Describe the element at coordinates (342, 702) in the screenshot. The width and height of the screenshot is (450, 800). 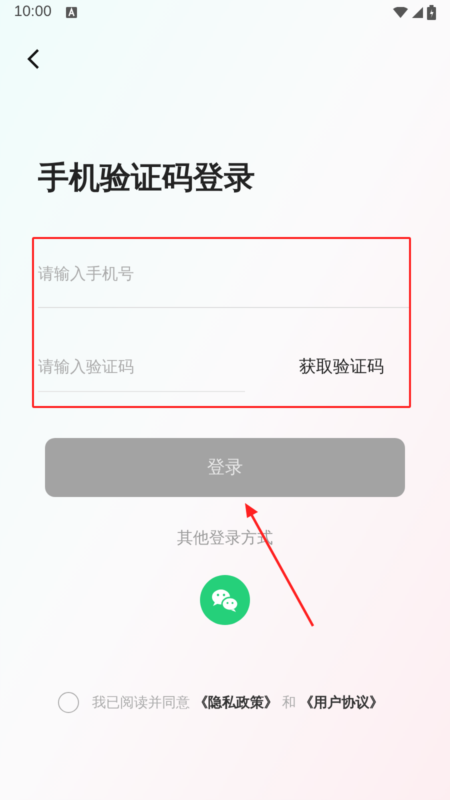
I see `agreement-link: 《用户协议》` at that location.